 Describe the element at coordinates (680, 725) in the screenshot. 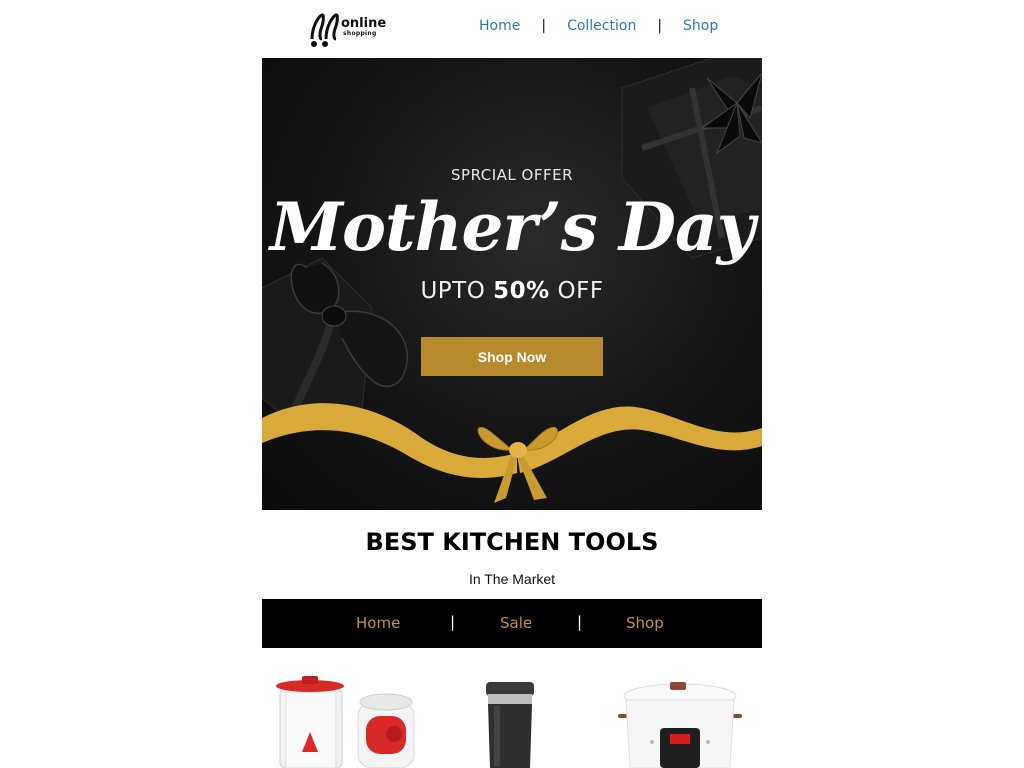

I see `pressure-cooker-image` at that location.